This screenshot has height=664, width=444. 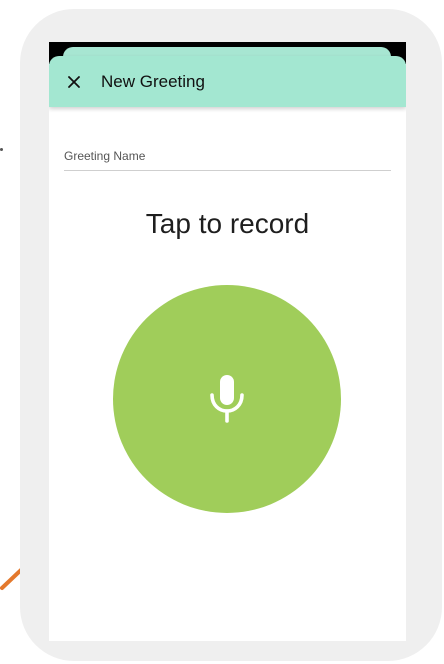 What do you see at coordinates (1, 149) in the screenshot?
I see `background-dot` at bounding box center [1, 149].